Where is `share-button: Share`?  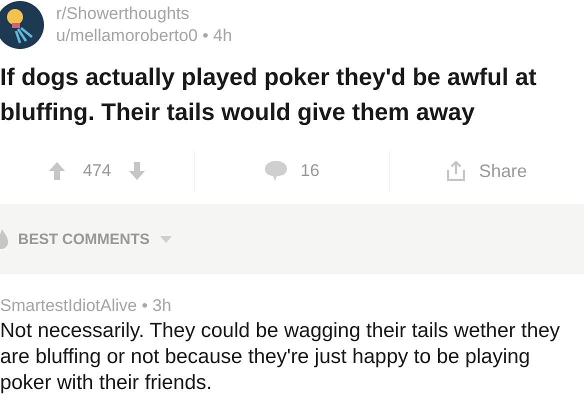
share-button: Share is located at coordinates (487, 171).